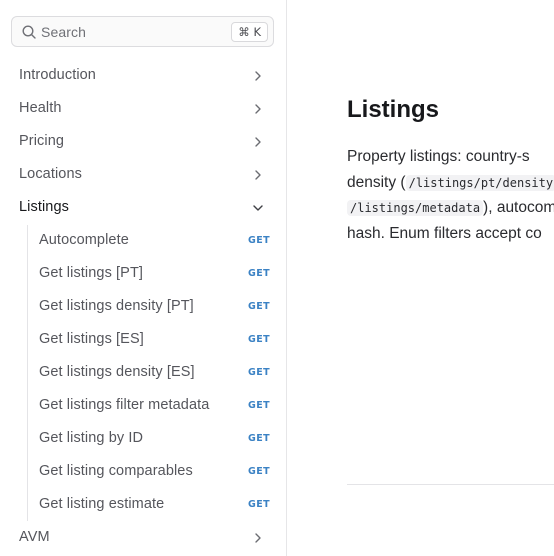 The height and width of the screenshot is (556, 554). What do you see at coordinates (102, 504) in the screenshot?
I see `sidebar-subitem-label: Get listing estimate` at bounding box center [102, 504].